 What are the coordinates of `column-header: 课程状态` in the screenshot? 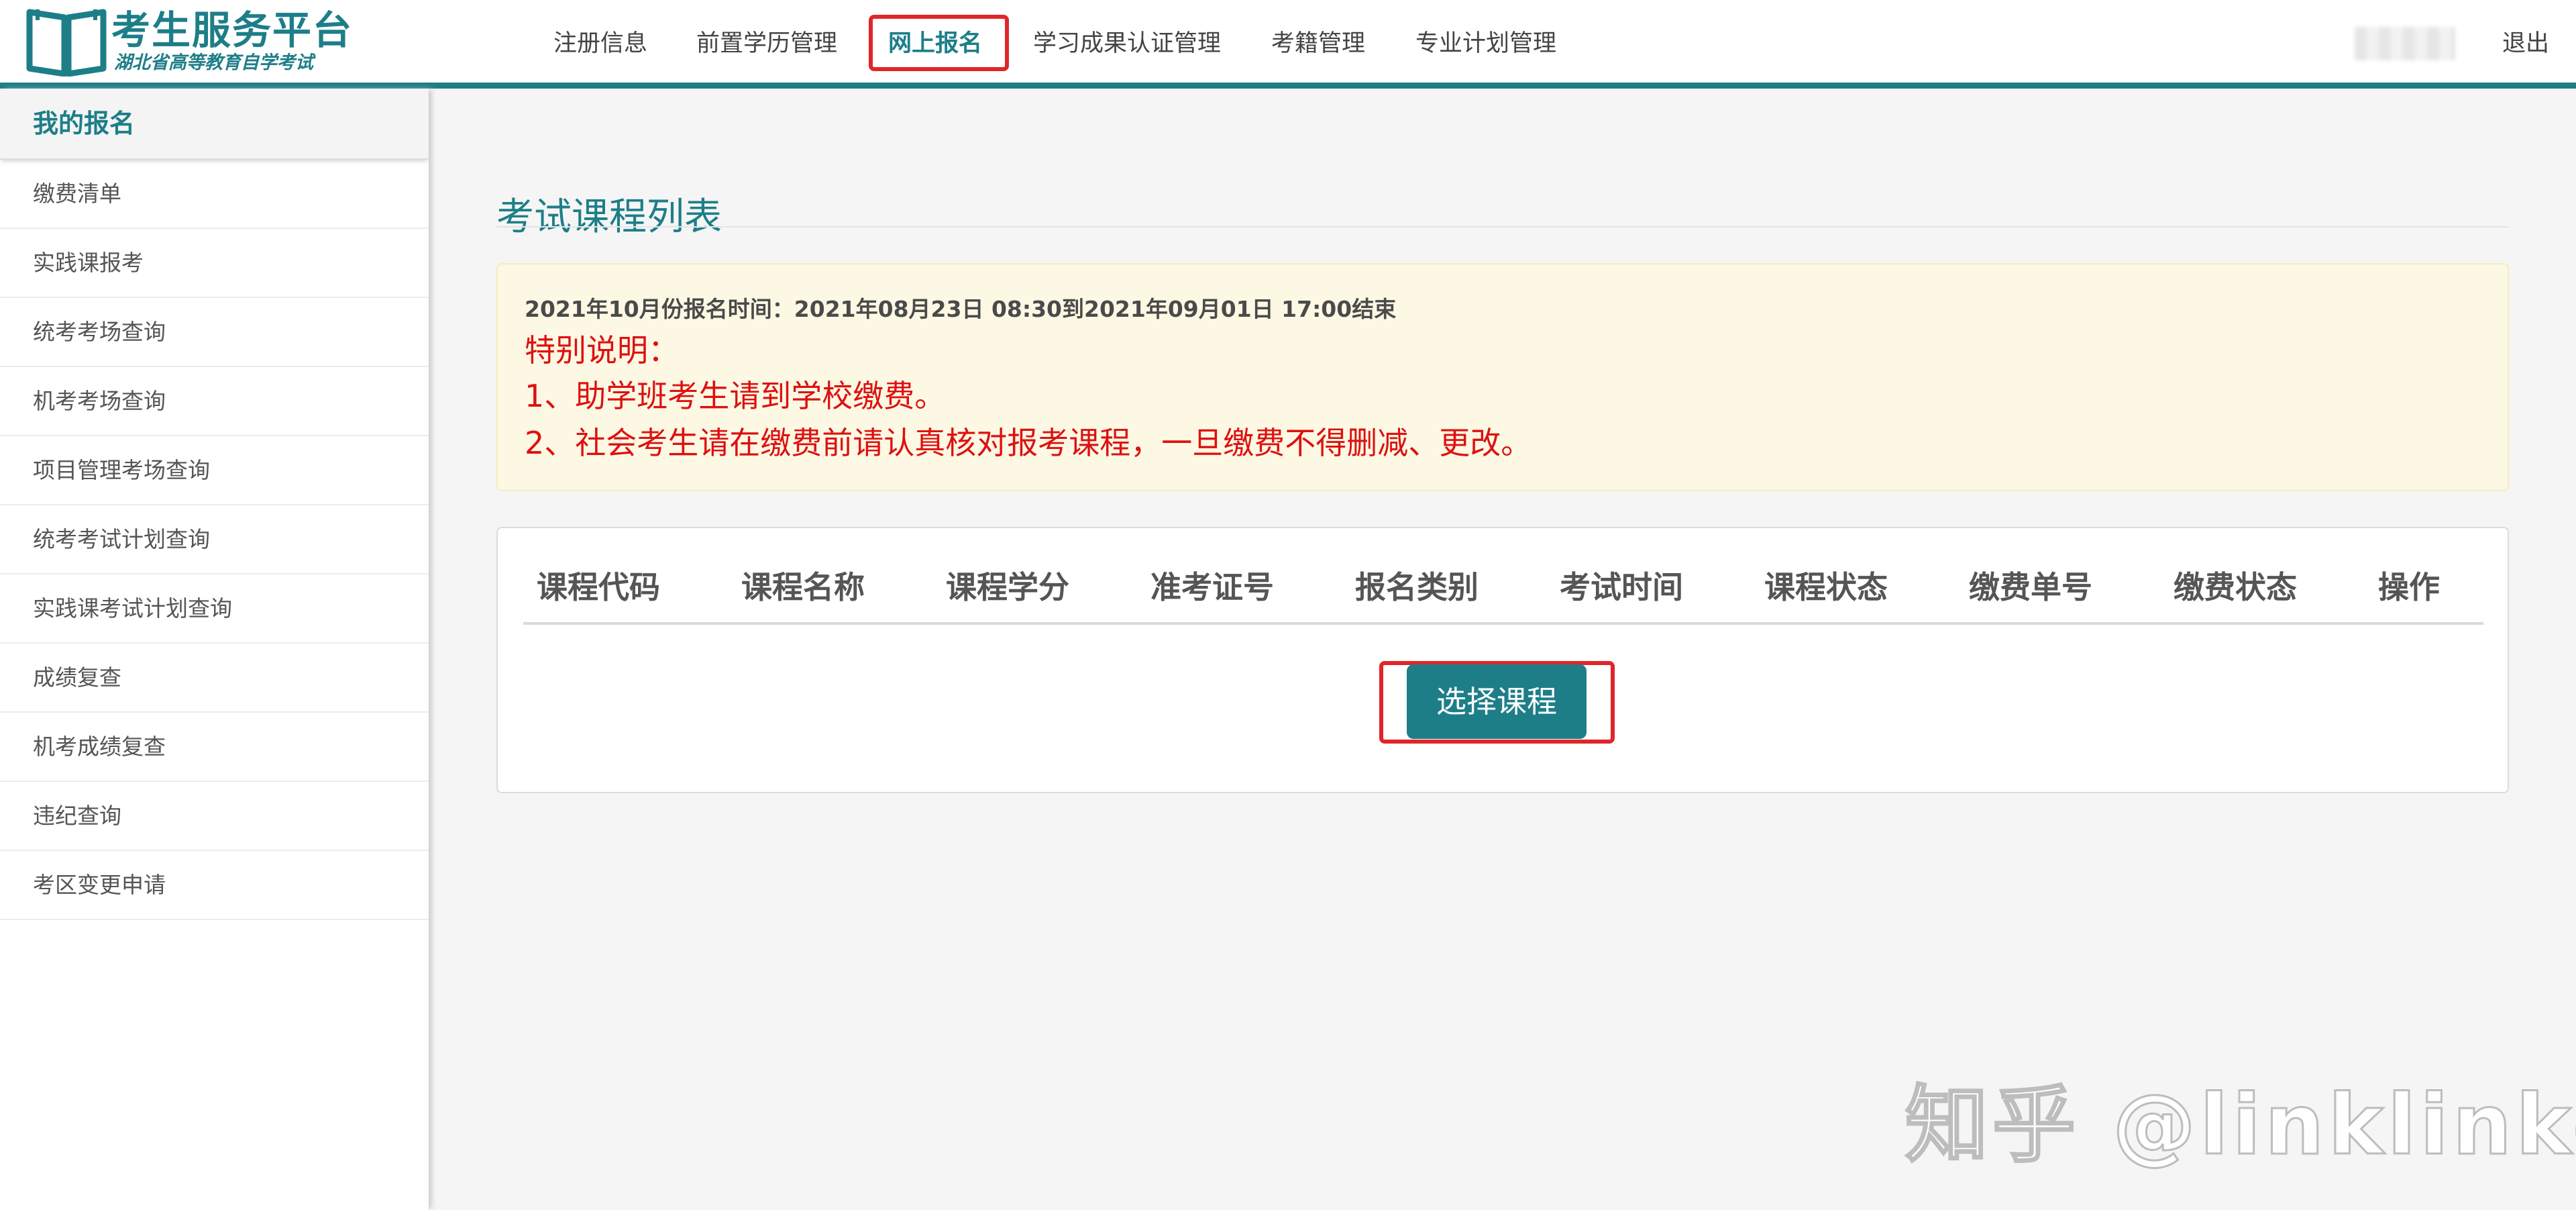 It's located at (1826, 587).